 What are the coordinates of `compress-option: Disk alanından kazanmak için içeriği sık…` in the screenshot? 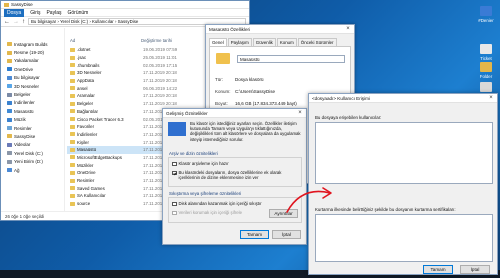 It's located at (234, 203).